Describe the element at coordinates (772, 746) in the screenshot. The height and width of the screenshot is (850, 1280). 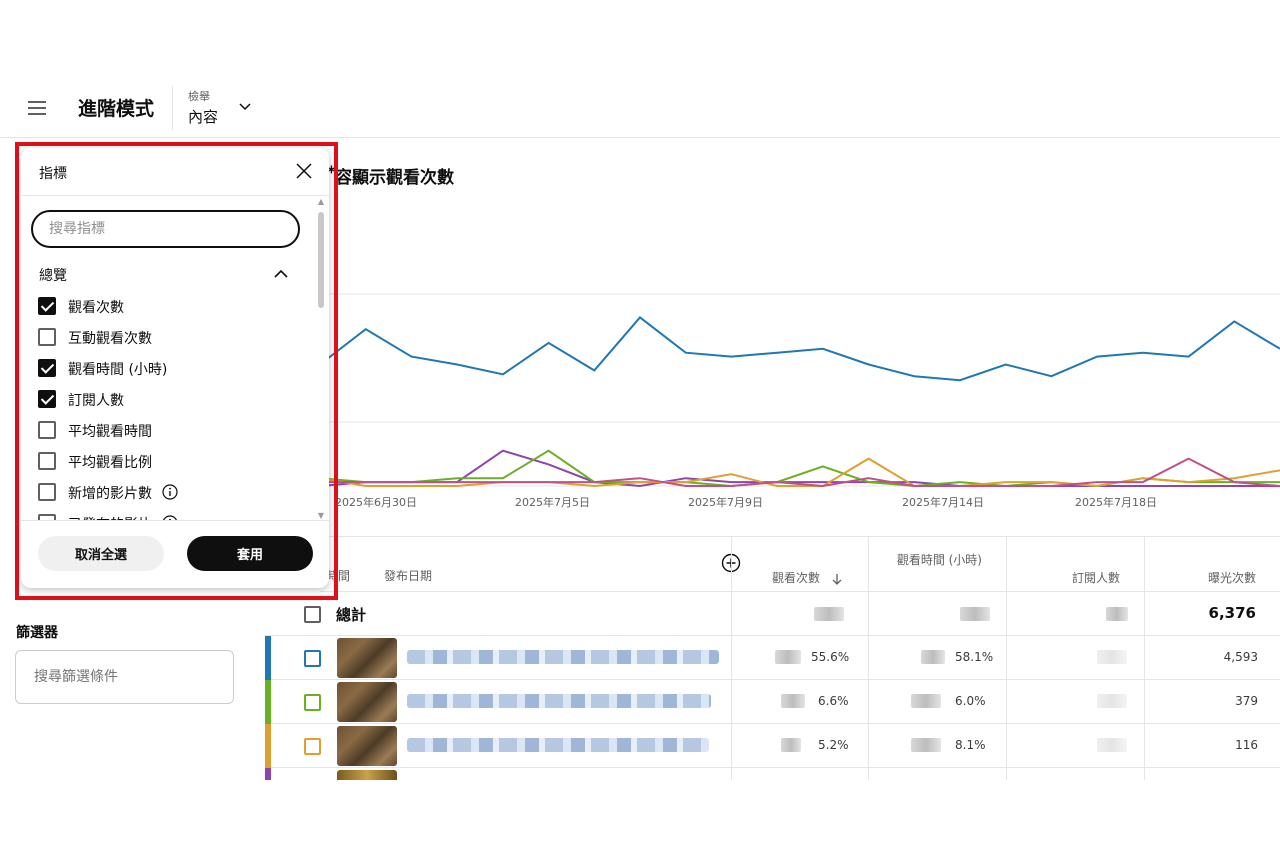
I see `table-row: 5.2% 8.1% 116` at that location.